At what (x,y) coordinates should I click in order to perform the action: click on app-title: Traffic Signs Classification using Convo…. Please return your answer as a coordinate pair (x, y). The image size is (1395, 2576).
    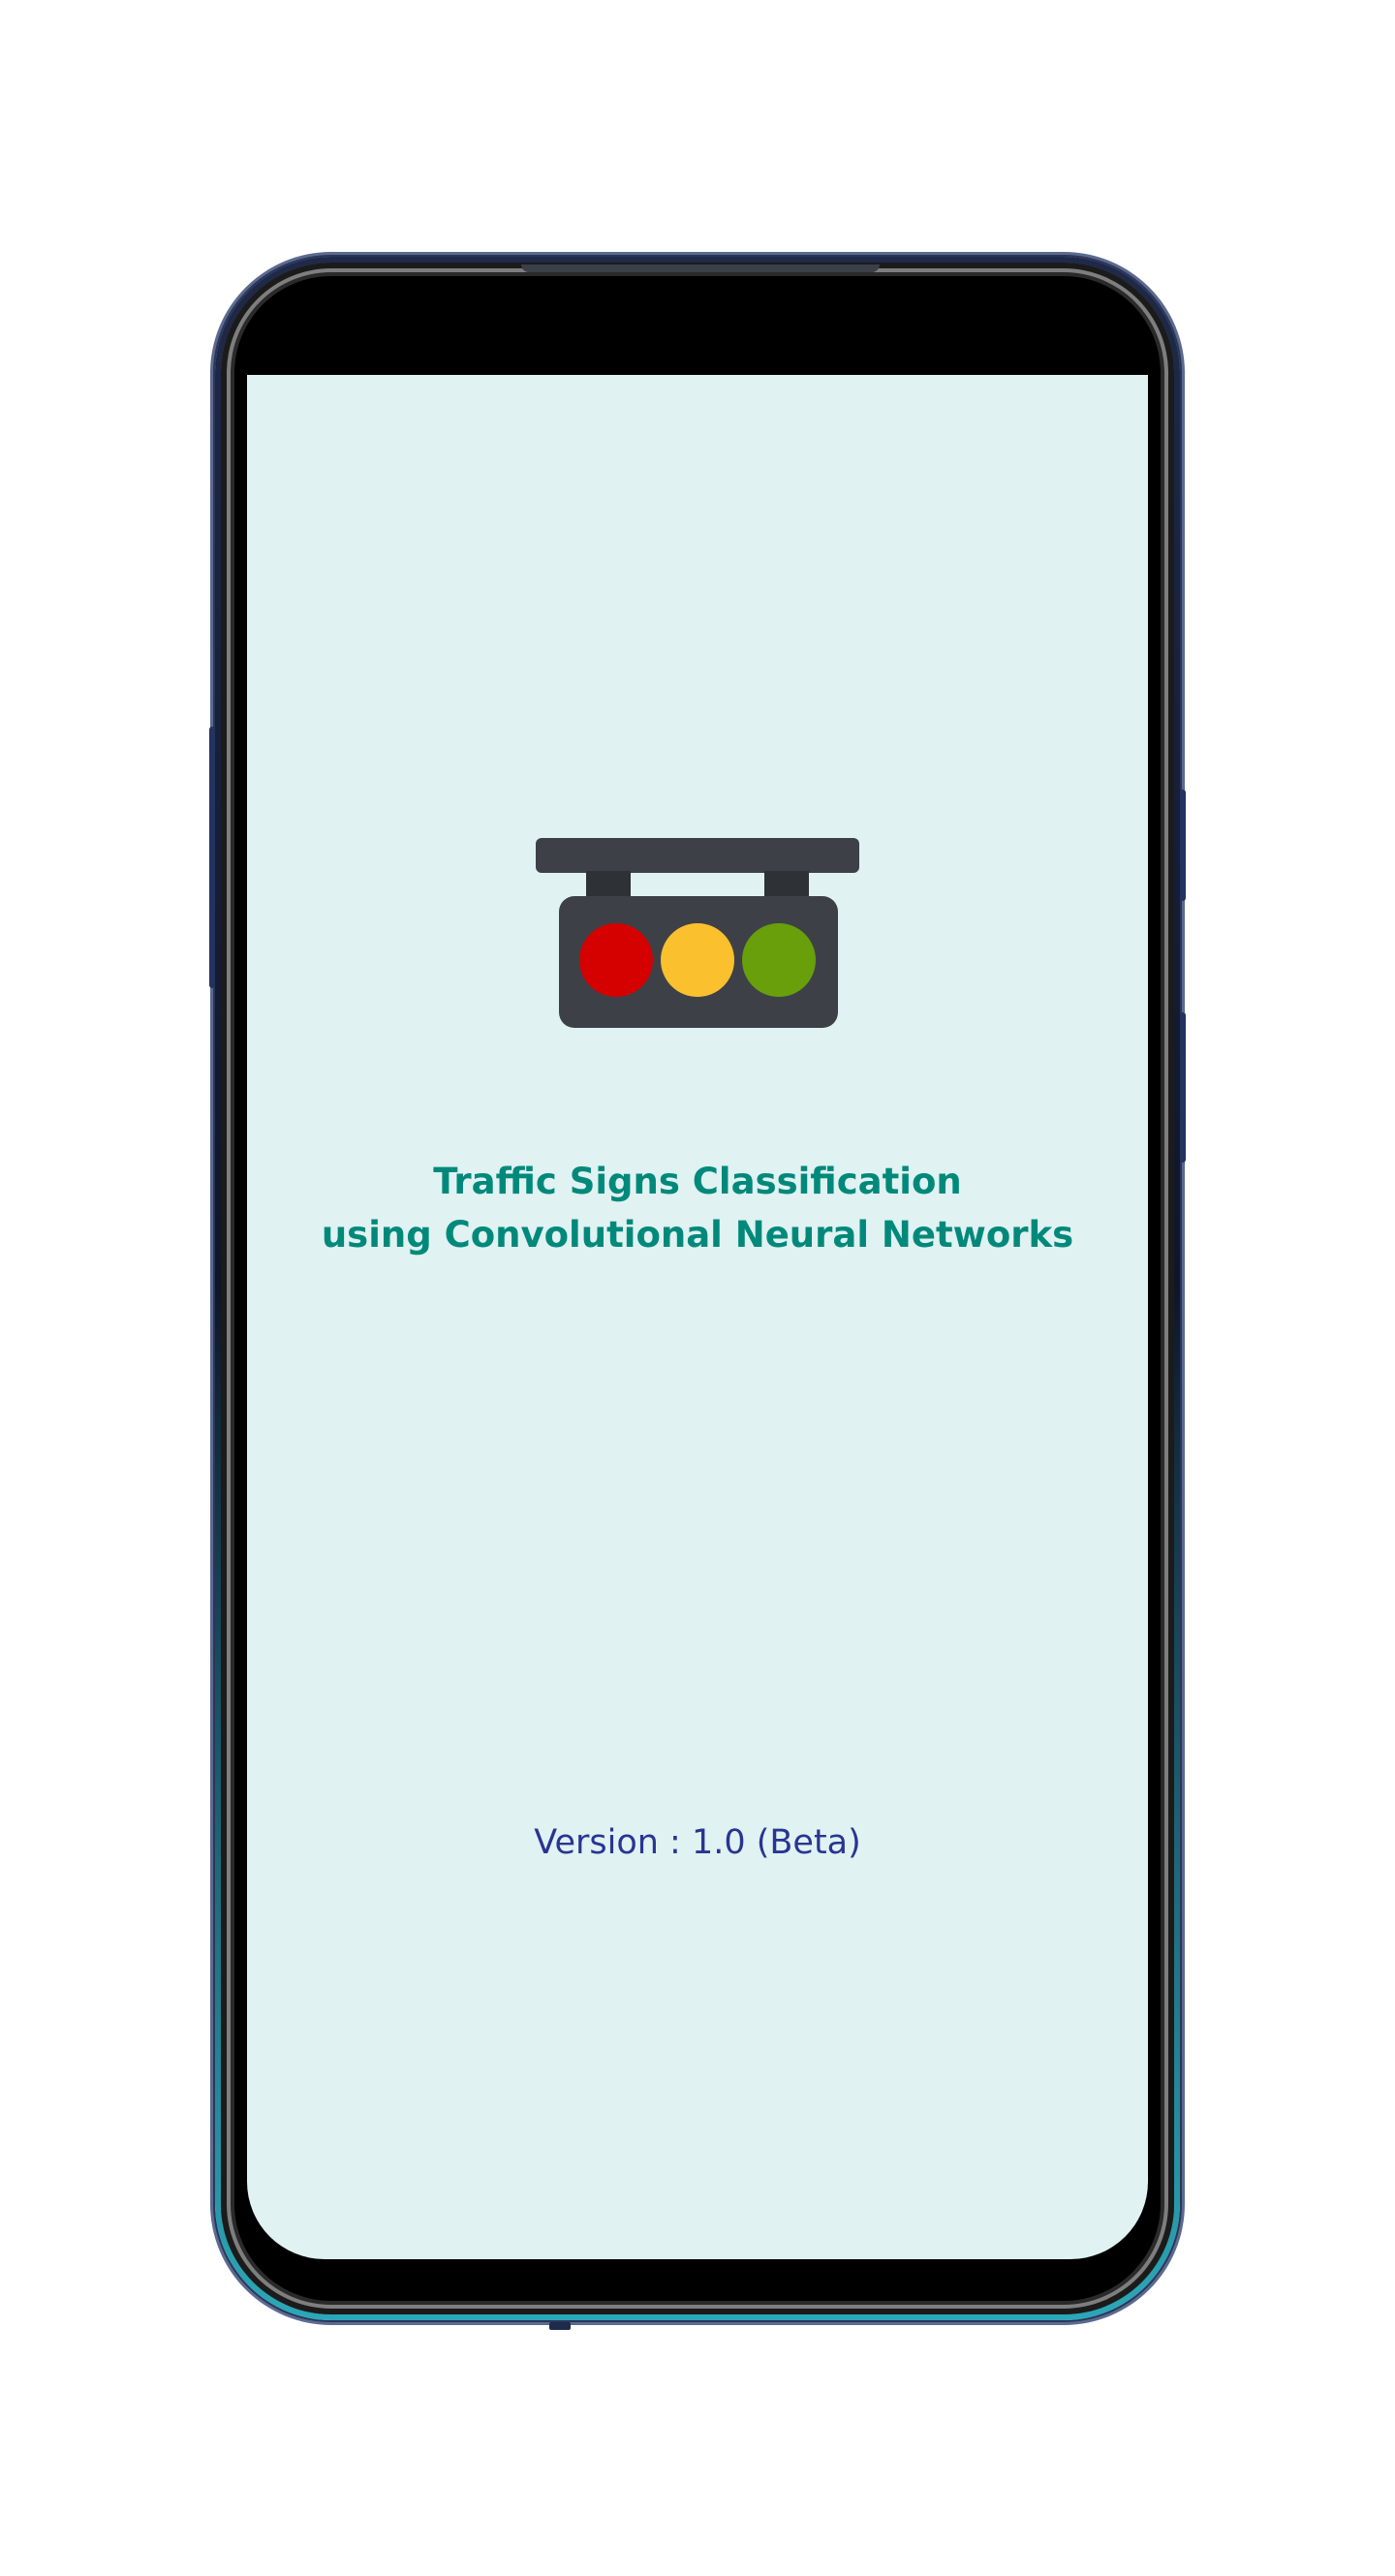
    Looking at the image, I should click on (697, 1208).